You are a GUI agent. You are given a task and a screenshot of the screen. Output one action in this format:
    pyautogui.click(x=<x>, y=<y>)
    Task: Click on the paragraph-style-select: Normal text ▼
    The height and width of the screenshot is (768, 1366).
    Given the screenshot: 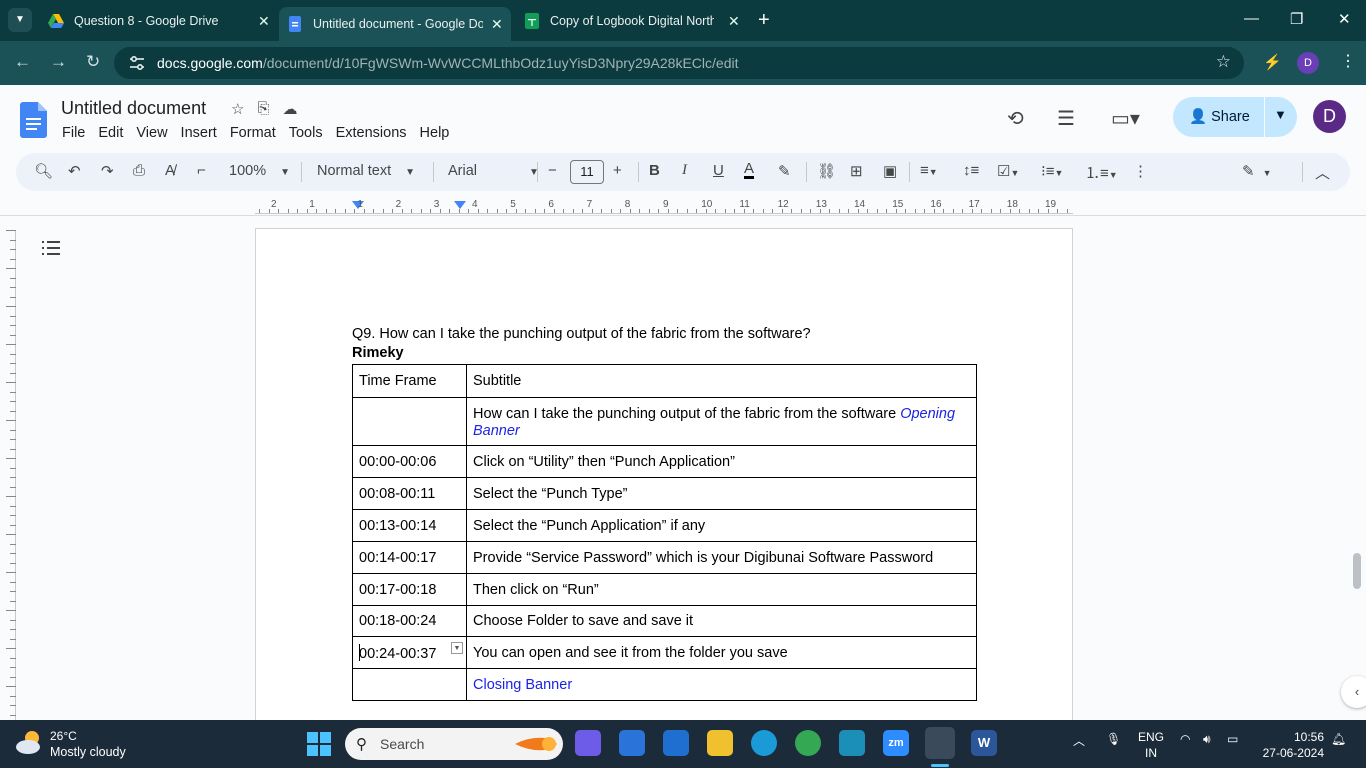 What is the action you would take?
    pyautogui.click(x=366, y=171)
    